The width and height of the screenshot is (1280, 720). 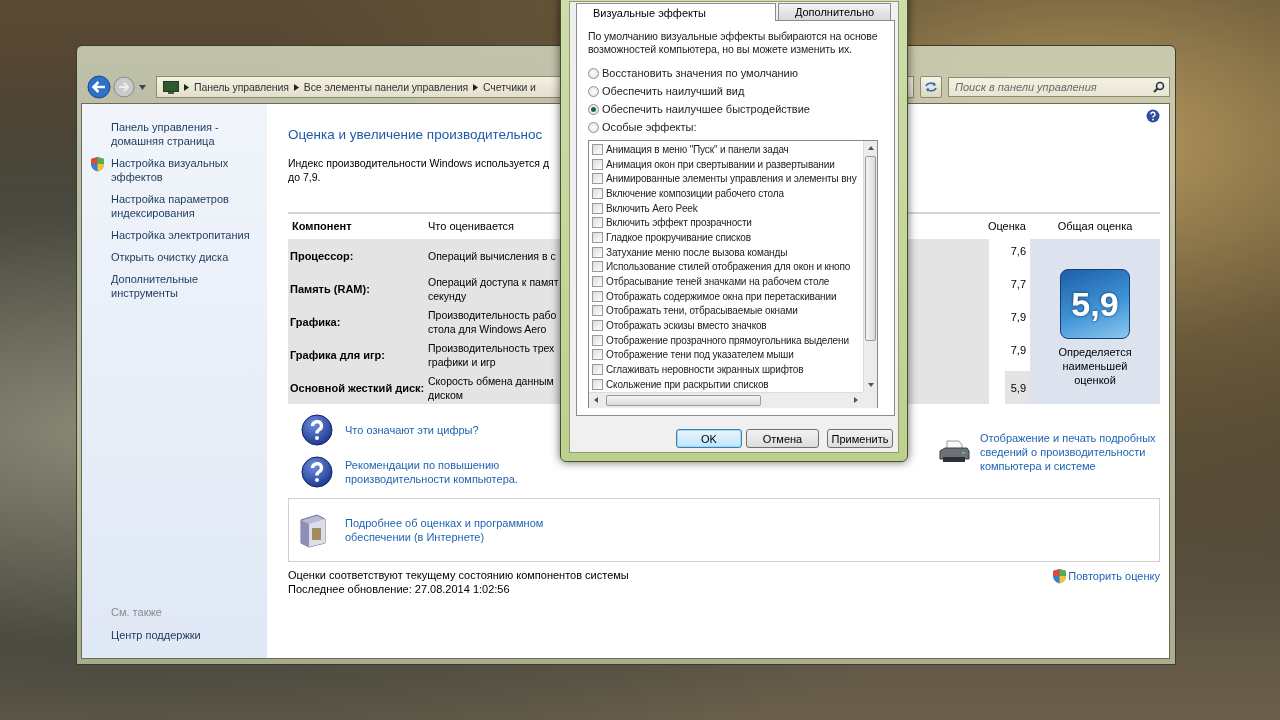 I want to click on radio-option: Особые эффекты:, so click(x=735, y=127).